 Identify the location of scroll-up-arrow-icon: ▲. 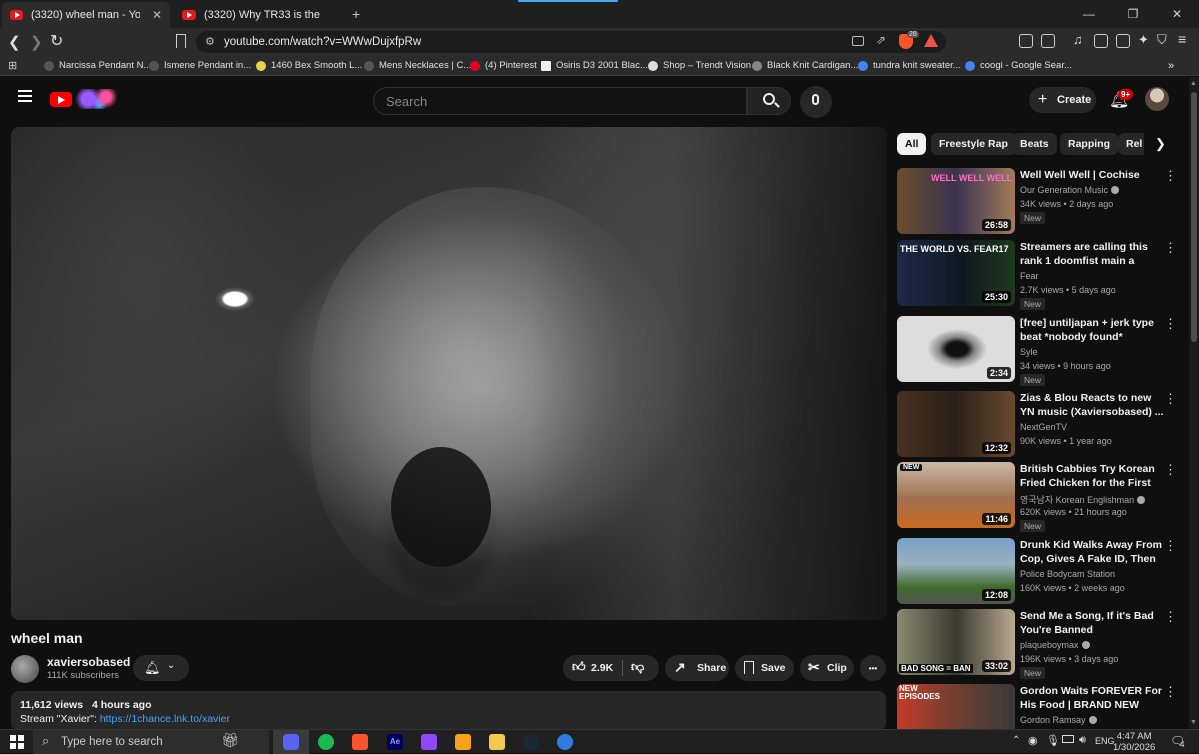
(1193, 83).